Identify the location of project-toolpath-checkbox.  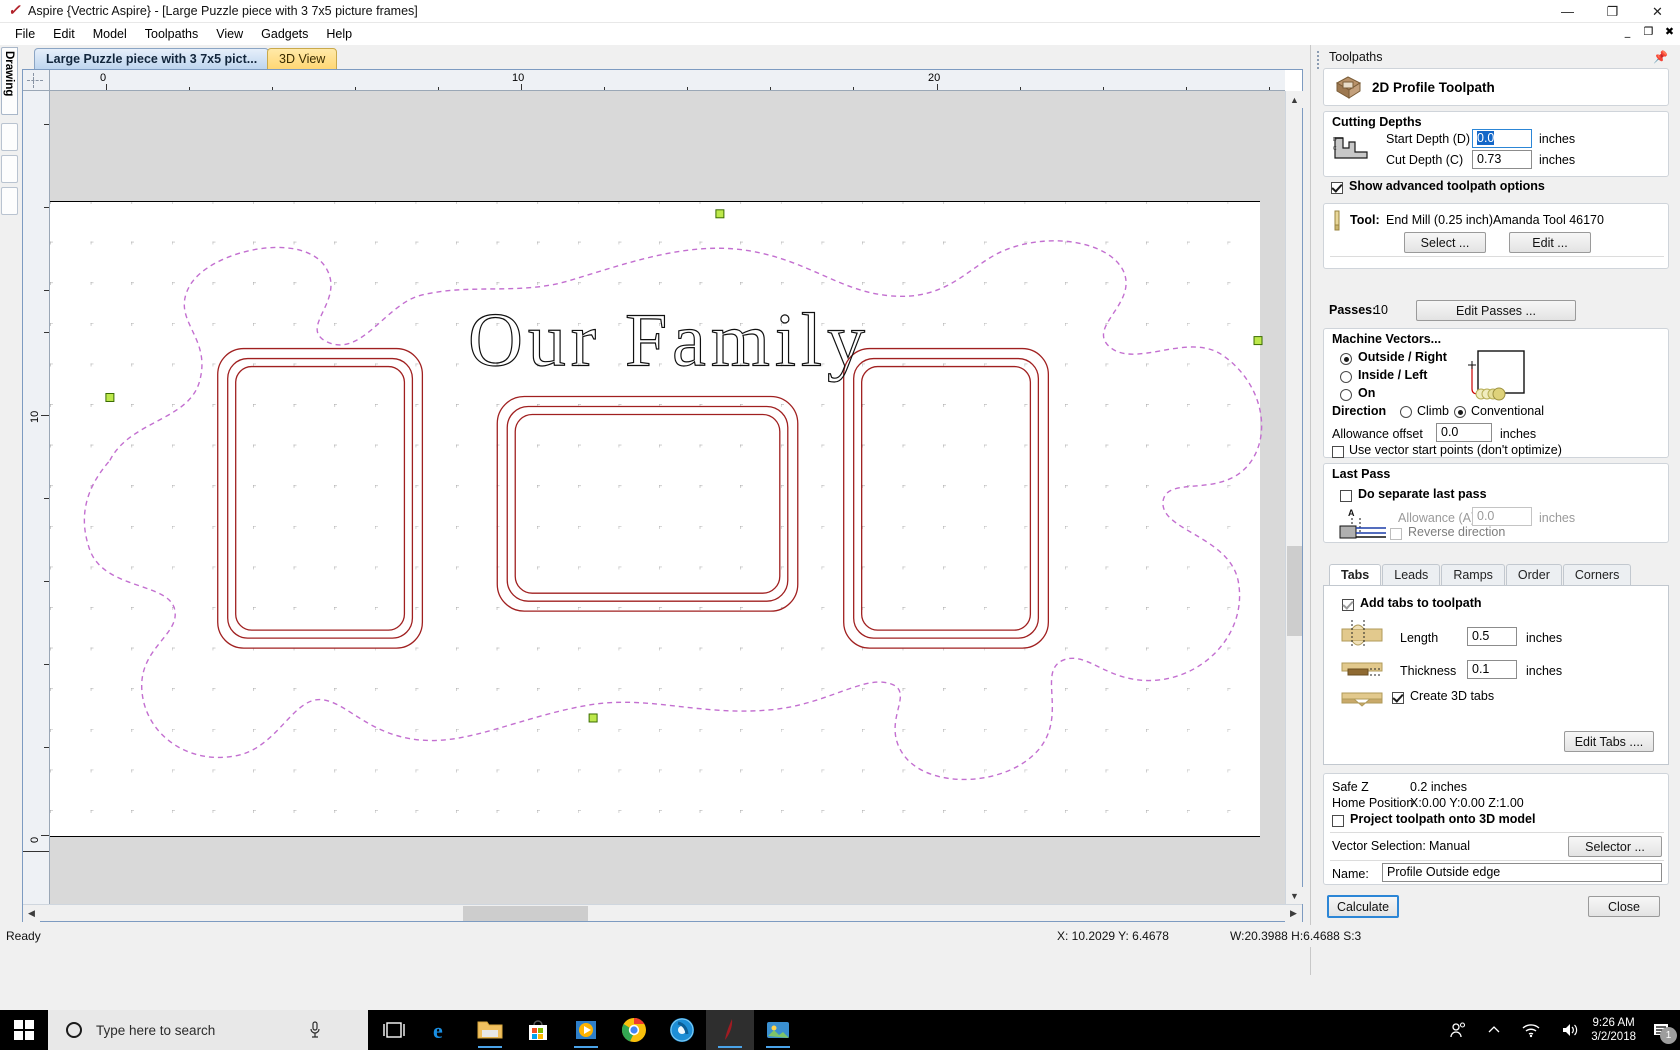
(1338, 821).